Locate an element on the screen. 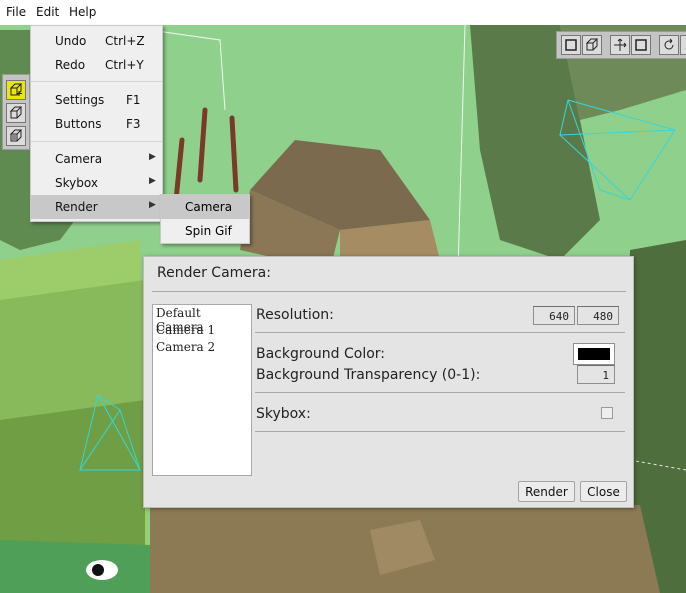 The image size is (686, 593). resolution-label: Resolution: is located at coordinates (295, 315).